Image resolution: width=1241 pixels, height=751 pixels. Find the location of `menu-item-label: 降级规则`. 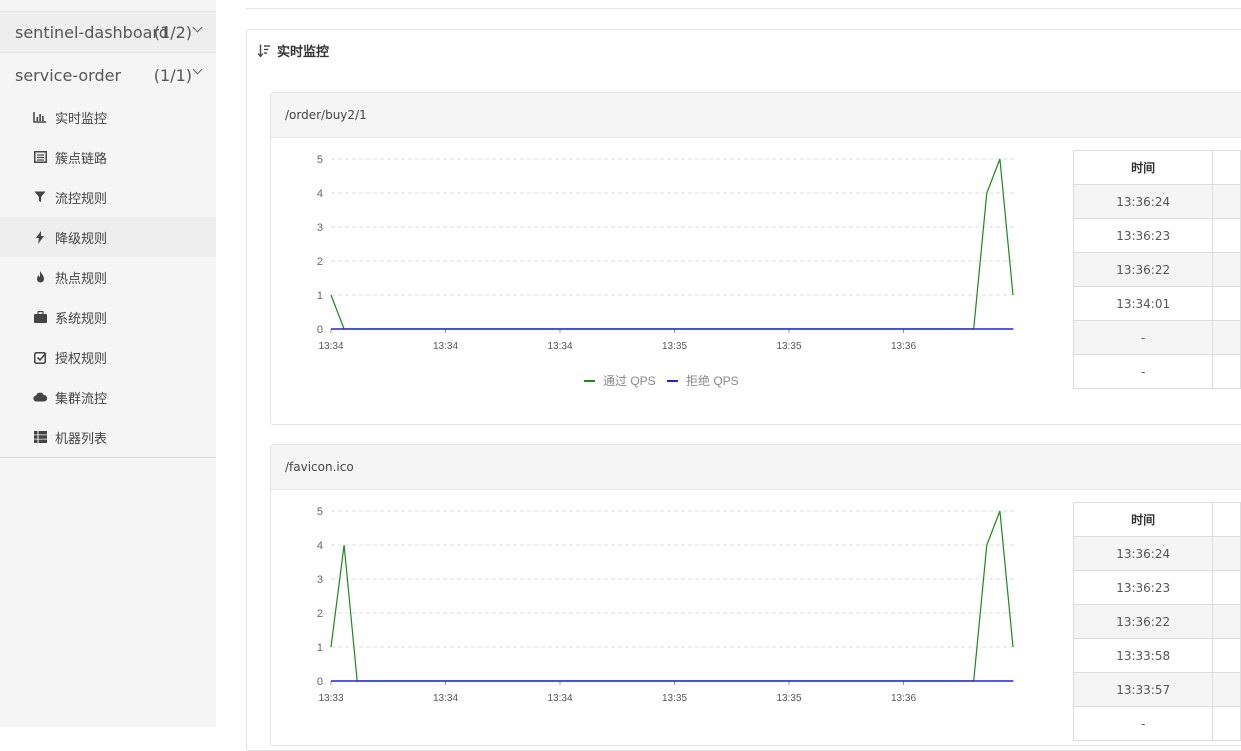

menu-item-label: 降级规则 is located at coordinates (81, 239).